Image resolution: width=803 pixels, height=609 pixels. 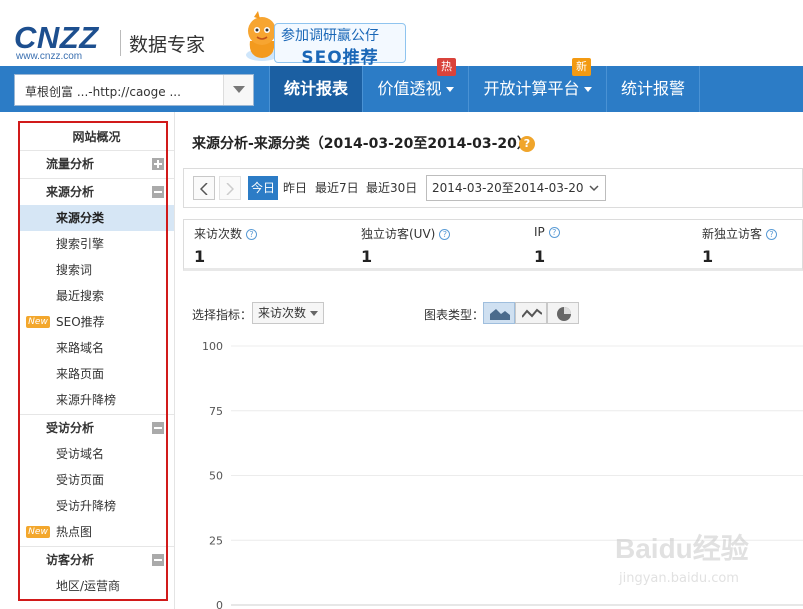 I want to click on baidu-watermark: Baidu经验 jingyan.baidu.com, so click(x=705, y=562).